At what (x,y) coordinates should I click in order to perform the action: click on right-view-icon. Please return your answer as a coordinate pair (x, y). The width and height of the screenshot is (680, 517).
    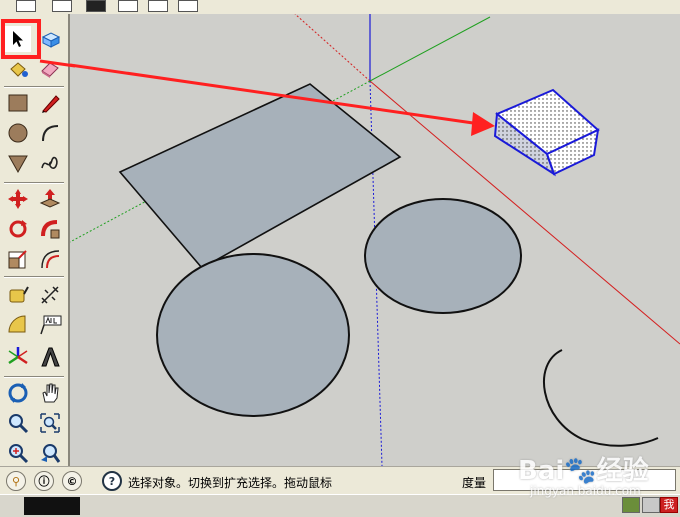
    Looking at the image, I should click on (128, 6).